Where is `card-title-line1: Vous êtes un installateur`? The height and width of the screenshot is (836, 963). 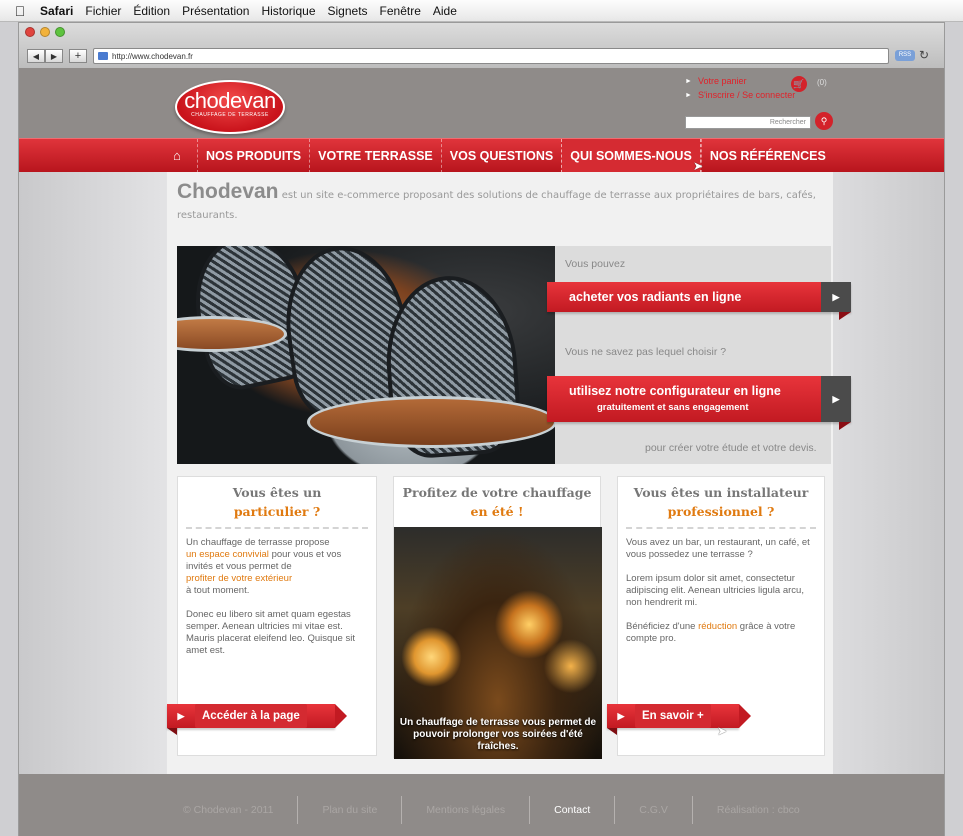
card-title-line1: Vous êtes un installateur is located at coordinates (721, 492).